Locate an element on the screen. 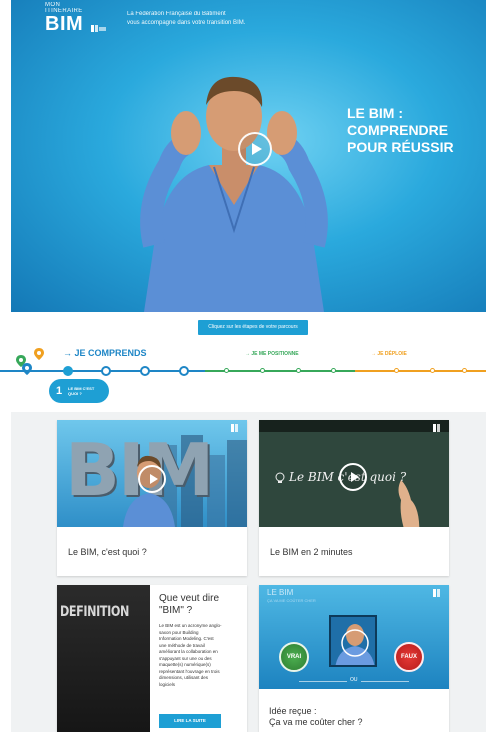 This screenshot has height=732, width=486. card-2-title: Le BIM en 2 minutes is located at coordinates (311, 552).